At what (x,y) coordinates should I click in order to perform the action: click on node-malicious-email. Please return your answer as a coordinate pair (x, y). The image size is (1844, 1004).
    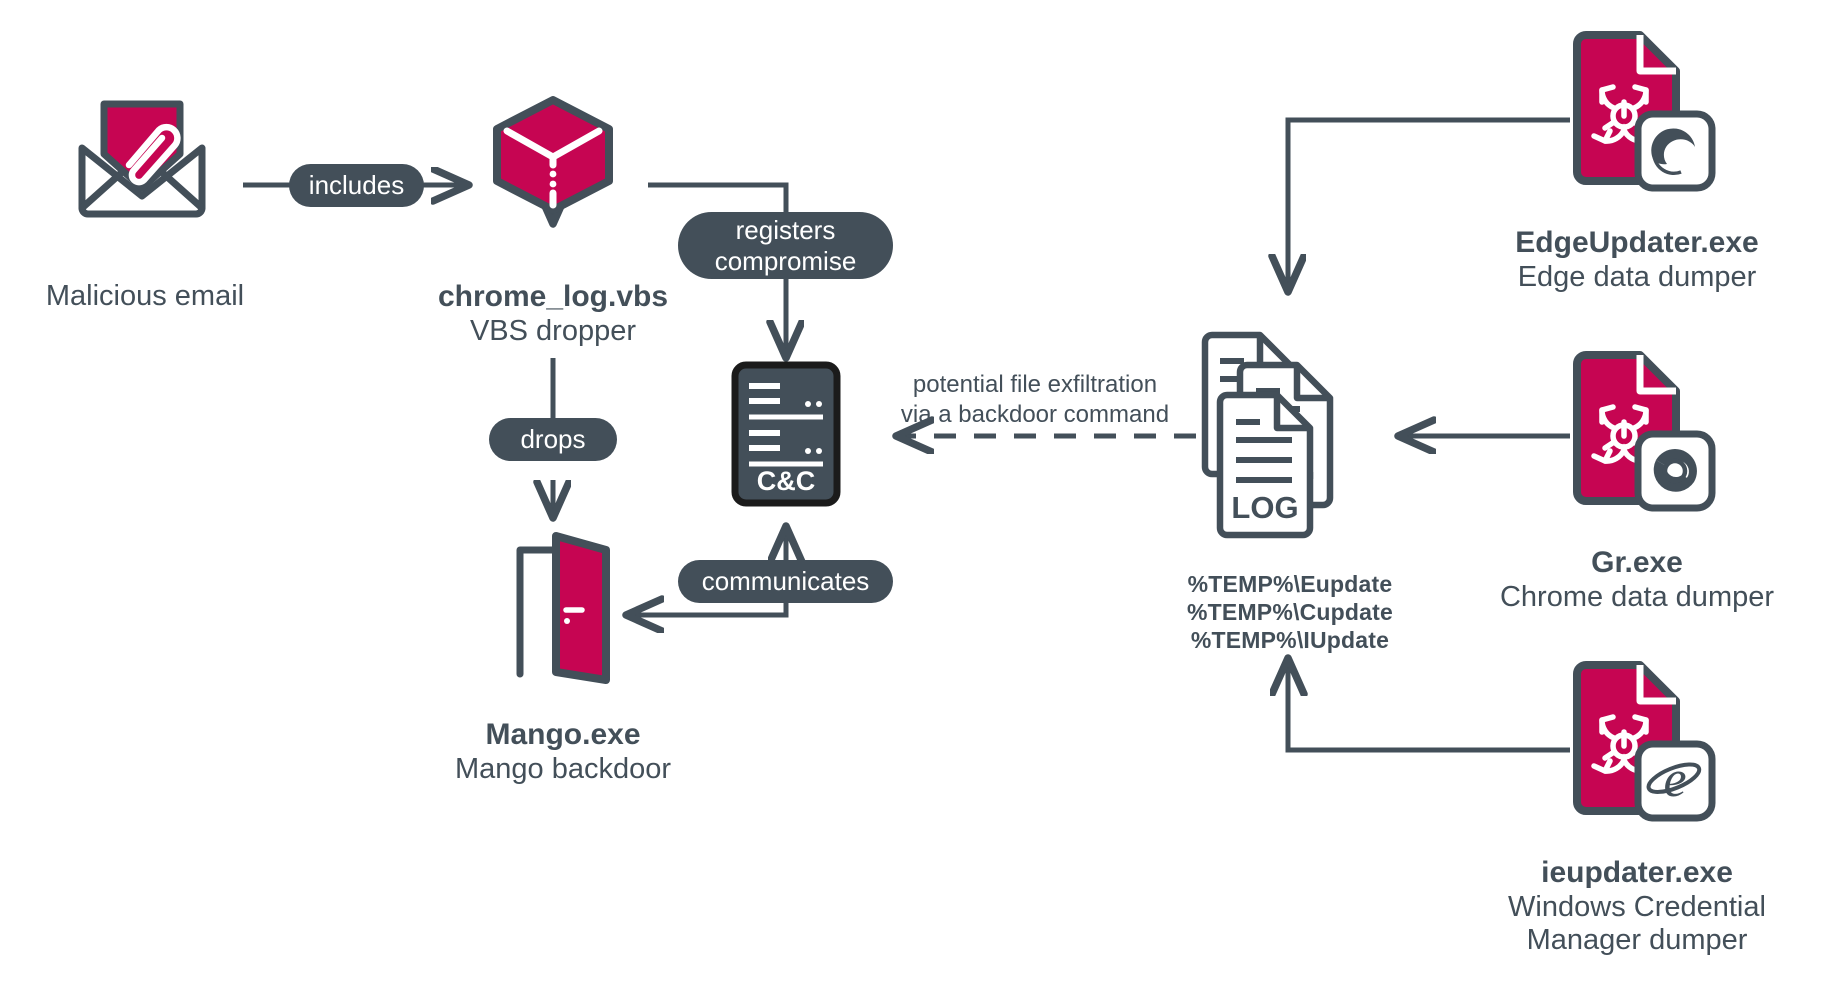
    Looking at the image, I should click on (142, 157).